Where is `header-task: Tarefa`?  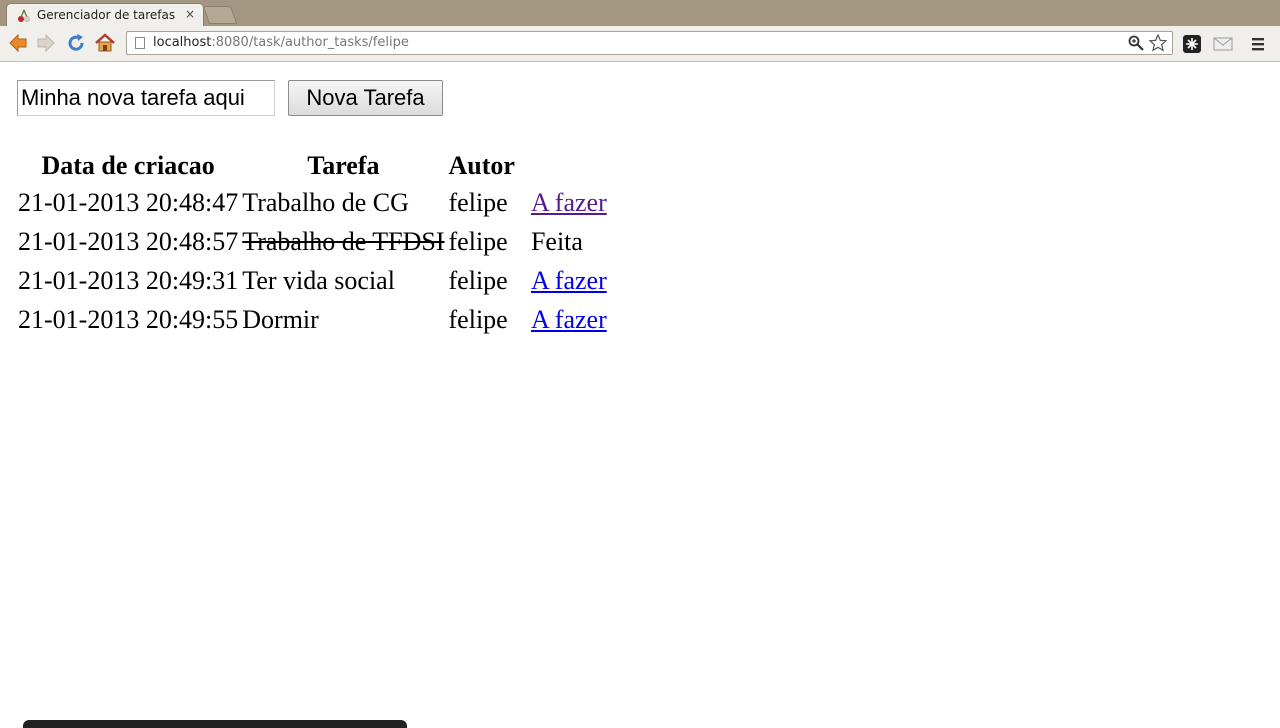 header-task: Tarefa is located at coordinates (343, 165).